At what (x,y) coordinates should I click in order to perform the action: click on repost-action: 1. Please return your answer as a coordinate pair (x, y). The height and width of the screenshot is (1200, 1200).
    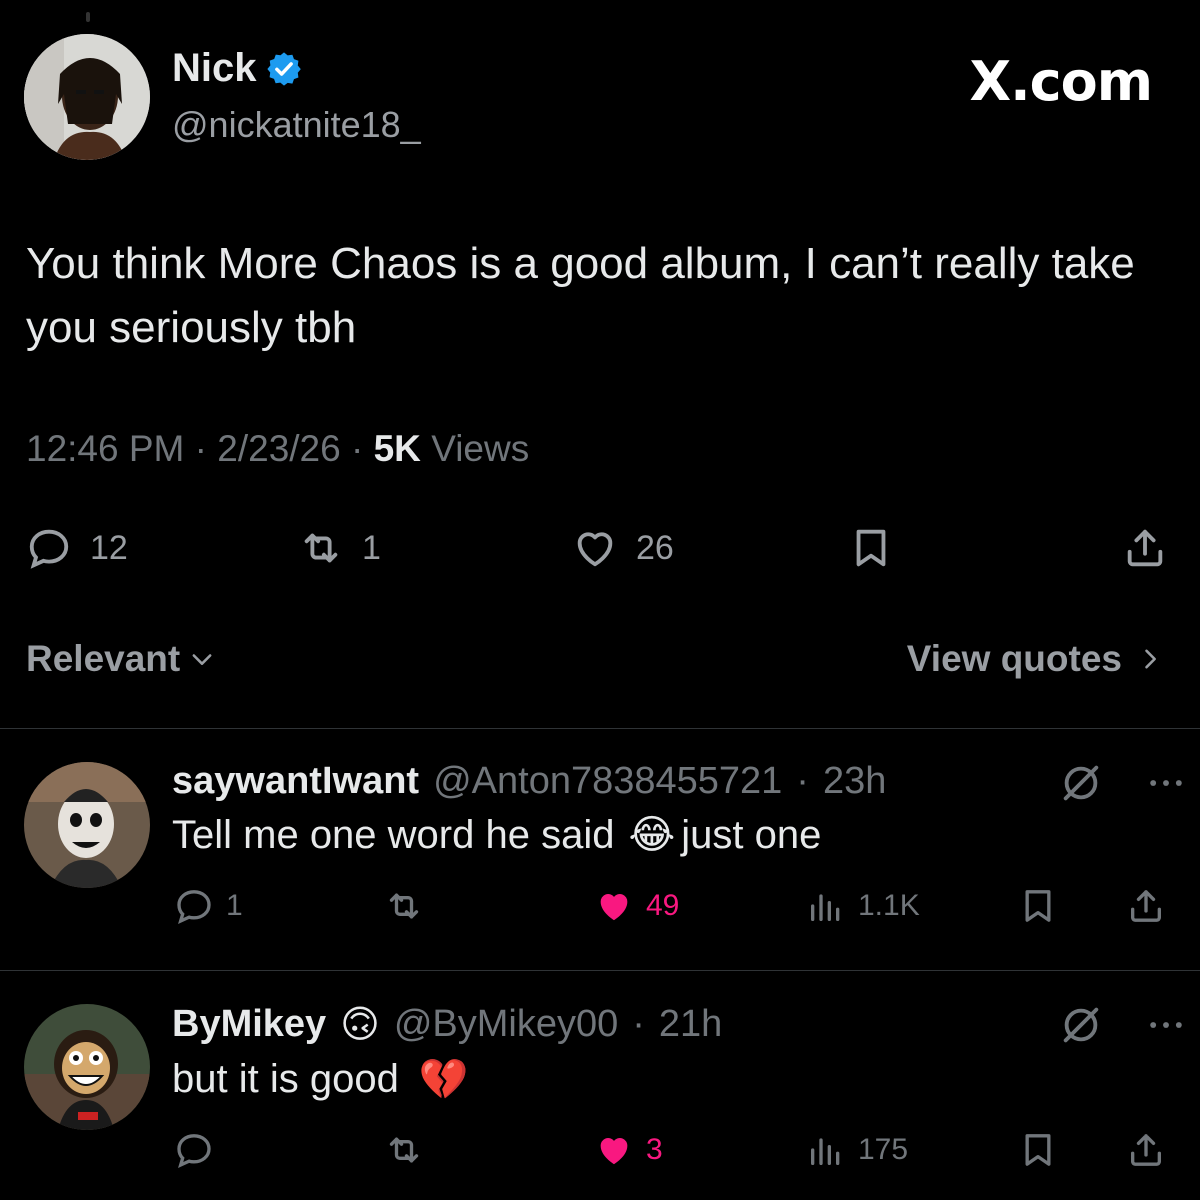
    Looking at the image, I should click on (339, 548).